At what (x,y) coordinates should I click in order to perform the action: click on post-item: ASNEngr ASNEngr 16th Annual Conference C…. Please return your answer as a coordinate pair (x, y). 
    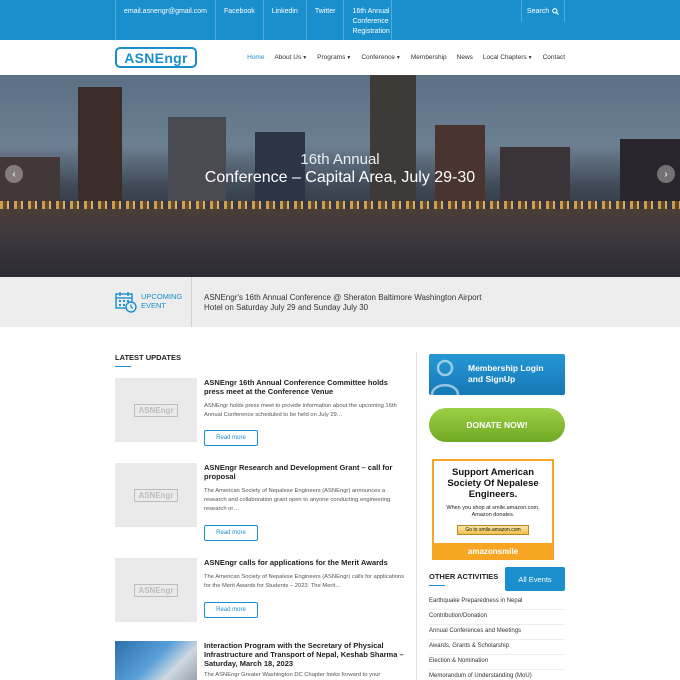
    Looking at the image, I should click on (260, 413).